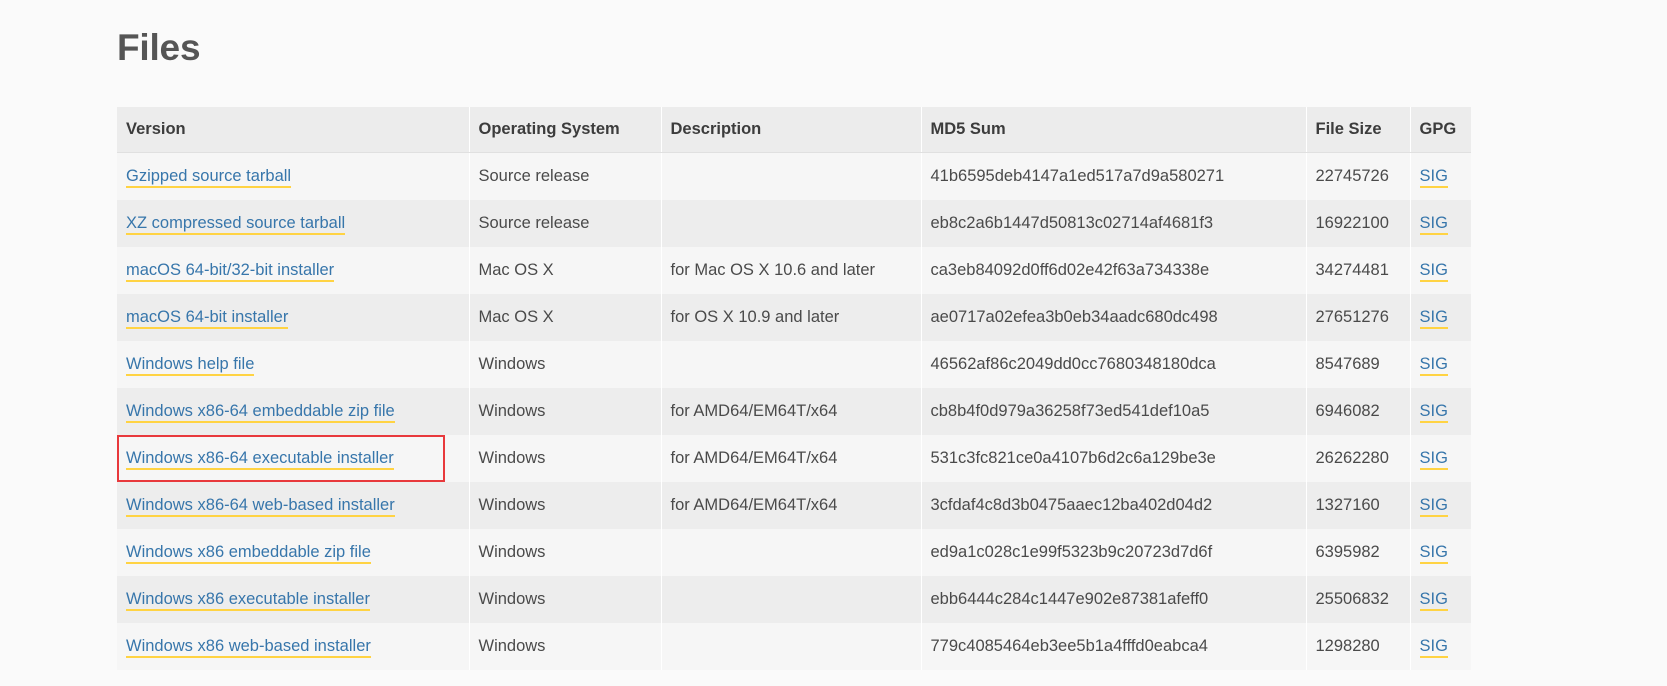 The image size is (1667, 686). What do you see at coordinates (248, 600) in the screenshot?
I see `download-link: Windows x86 executable installer` at bounding box center [248, 600].